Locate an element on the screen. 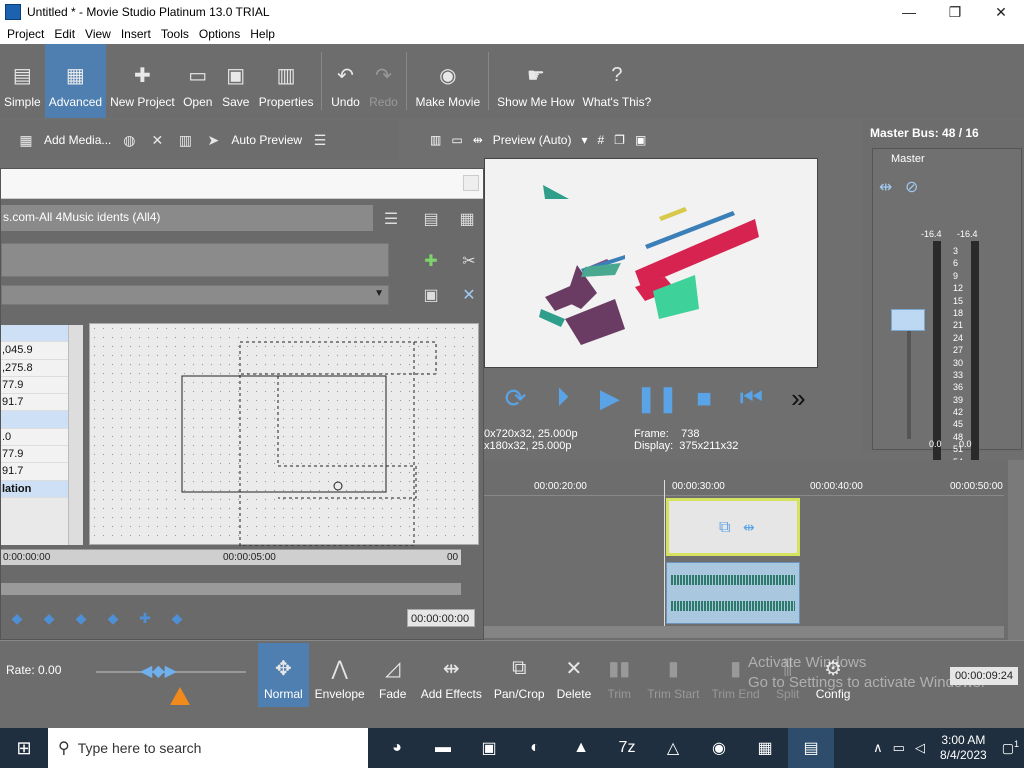 The height and width of the screenshot is (768, 1024). maximize-button: ❐ is located at coordinates (955, 12).